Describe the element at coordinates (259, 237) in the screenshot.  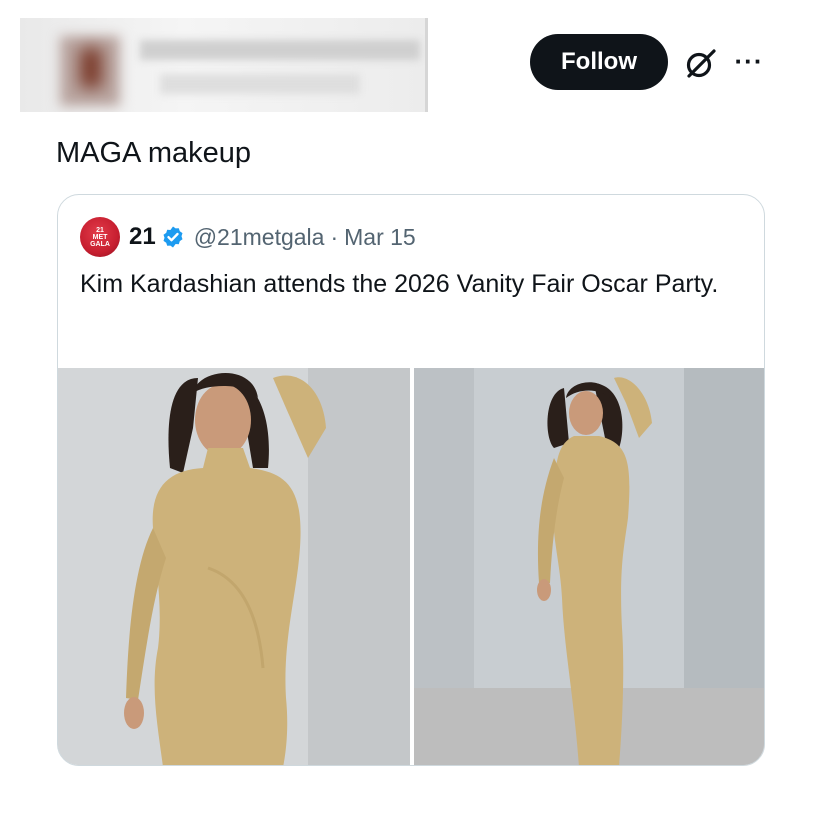
I see `quote-handle: @21metgala` at that location.